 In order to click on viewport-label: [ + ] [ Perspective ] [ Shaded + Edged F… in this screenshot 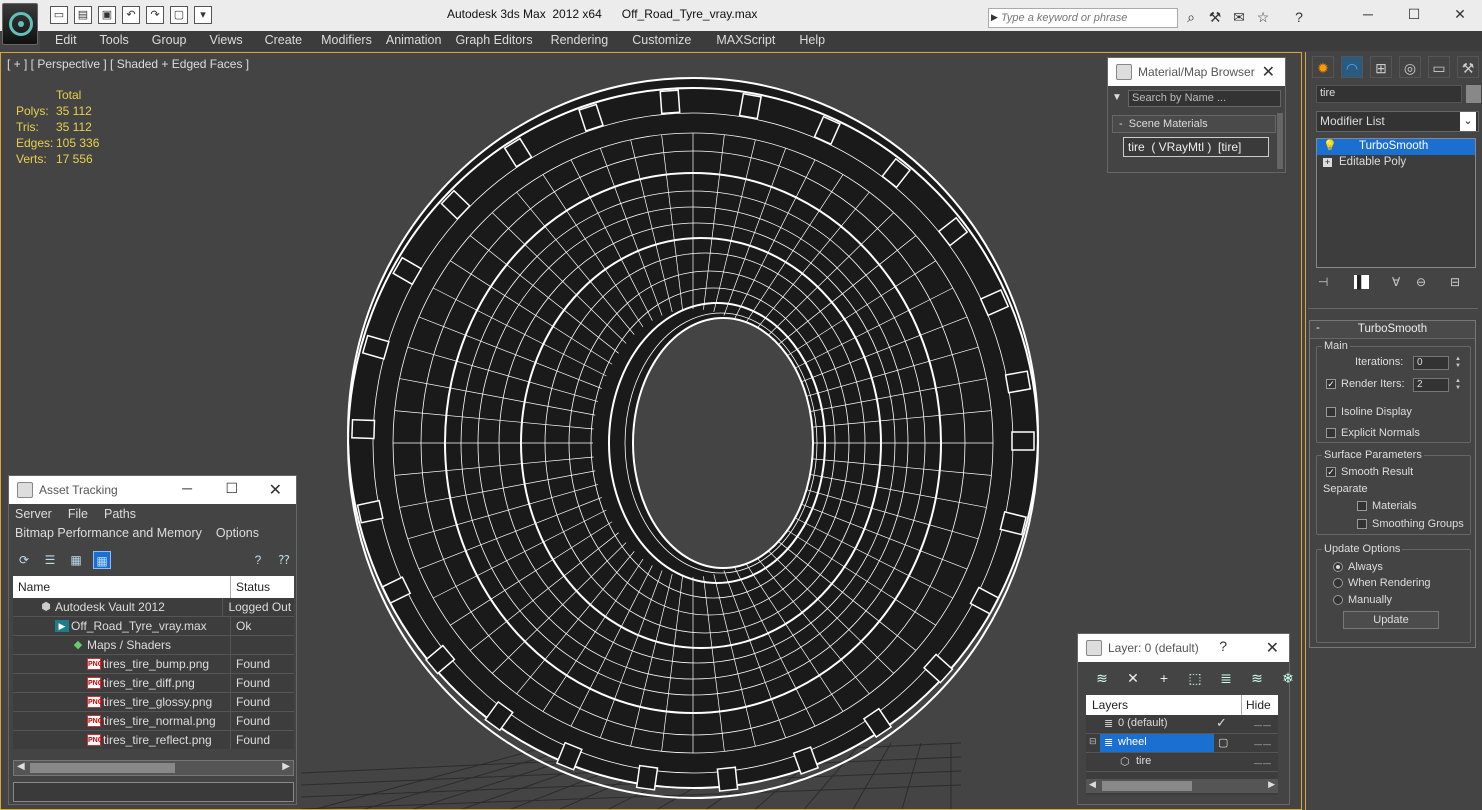, I will do `click(128, 64)`.